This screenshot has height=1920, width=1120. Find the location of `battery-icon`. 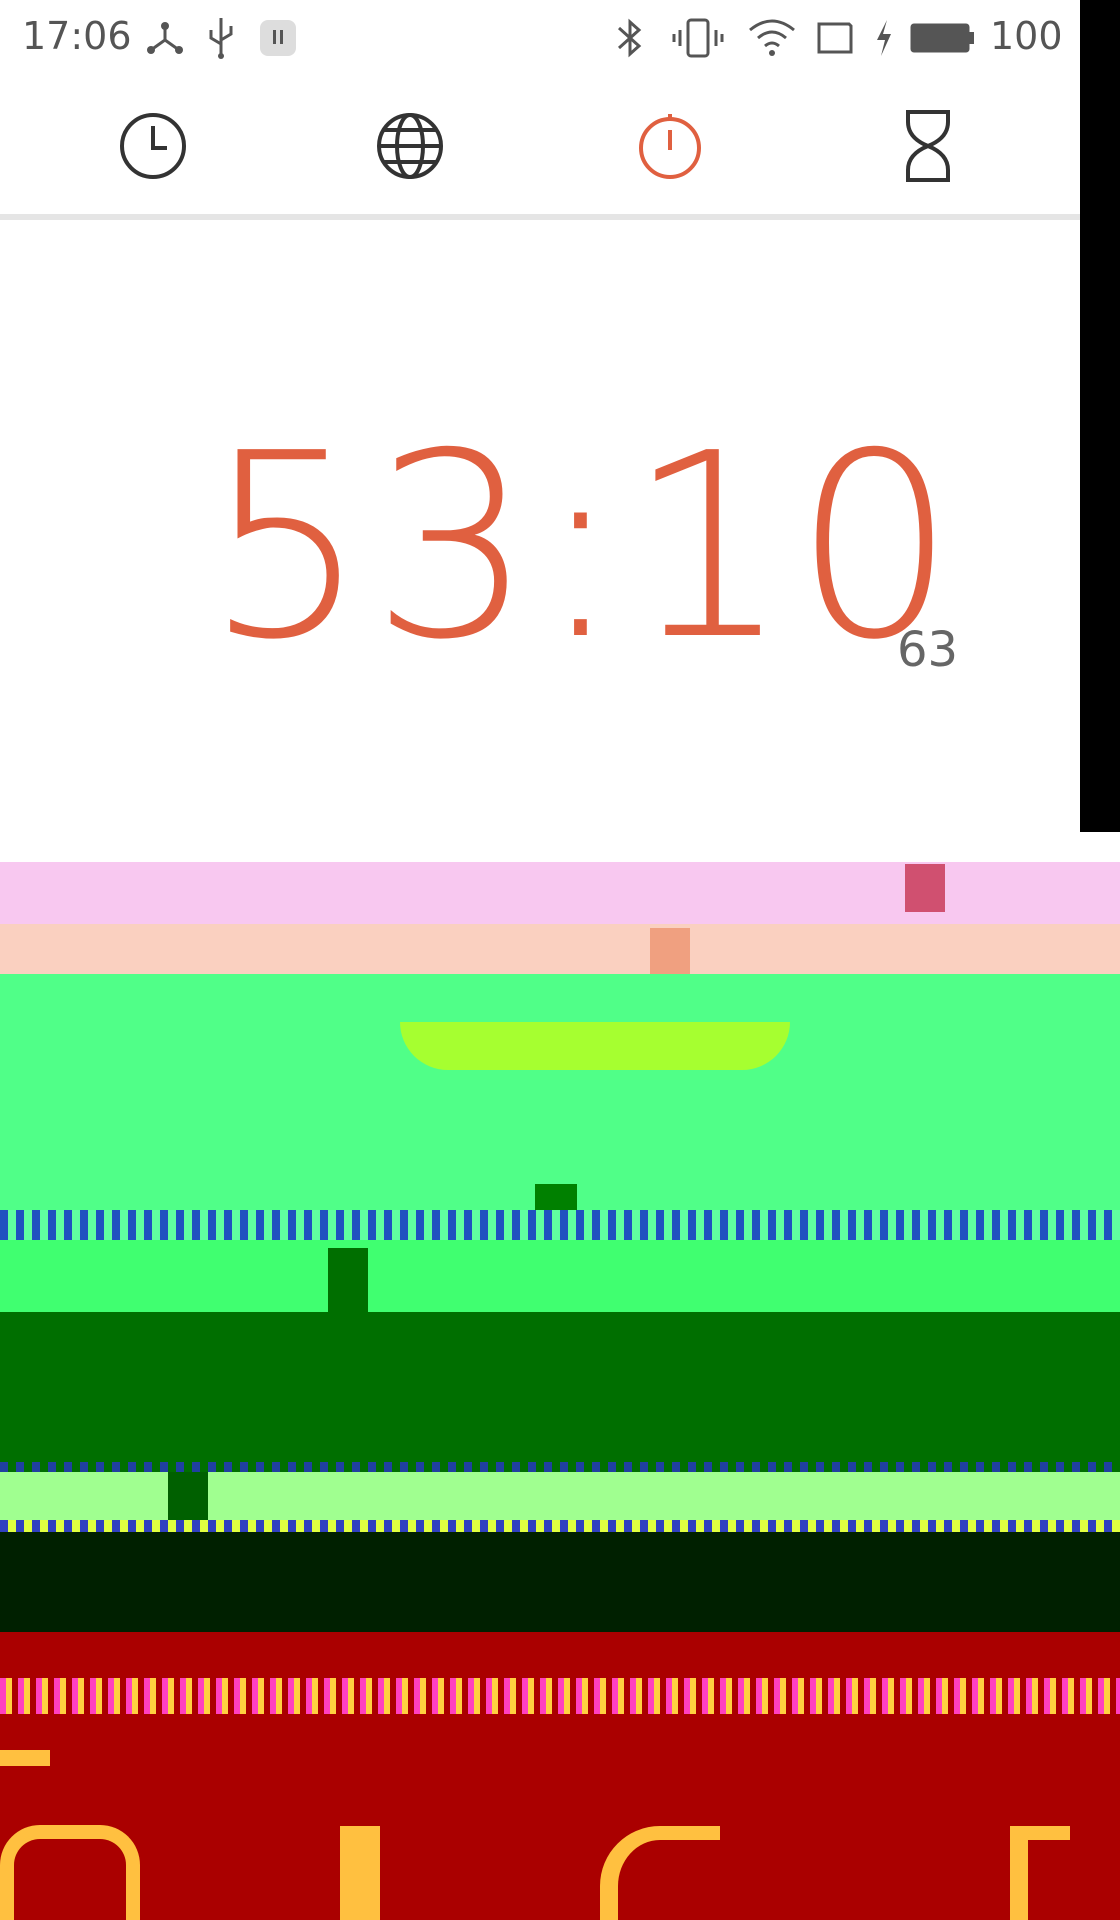

battery-icon is located at coordinates (943, 38).